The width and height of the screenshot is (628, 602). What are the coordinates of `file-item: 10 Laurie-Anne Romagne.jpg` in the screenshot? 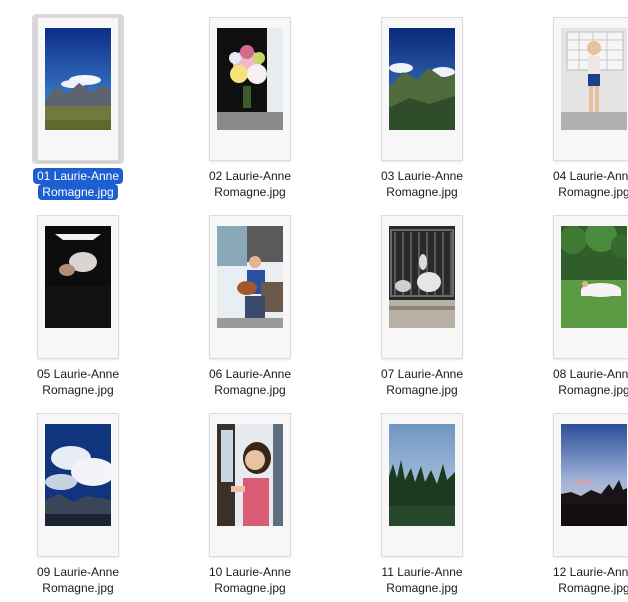 It's located at (250, 503).